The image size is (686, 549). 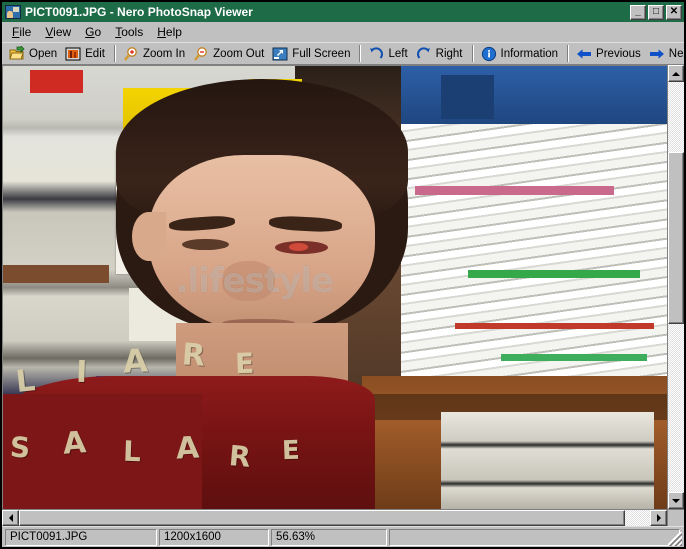 I want to click on toolbar-button-previous-label: Previous, so click(x=618, y=53).